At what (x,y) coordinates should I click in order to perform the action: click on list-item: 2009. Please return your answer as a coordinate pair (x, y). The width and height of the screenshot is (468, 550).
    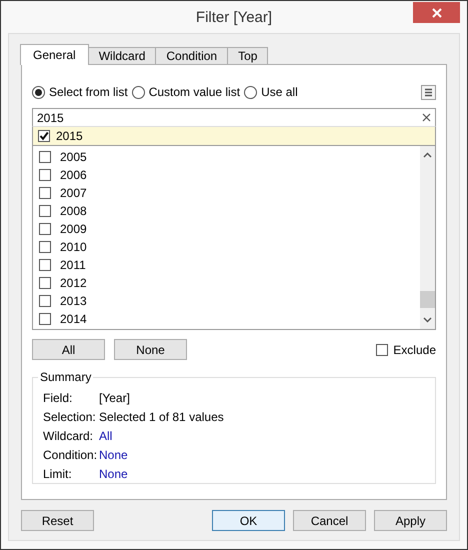
    Looking at the image, I should click on (73, 229).